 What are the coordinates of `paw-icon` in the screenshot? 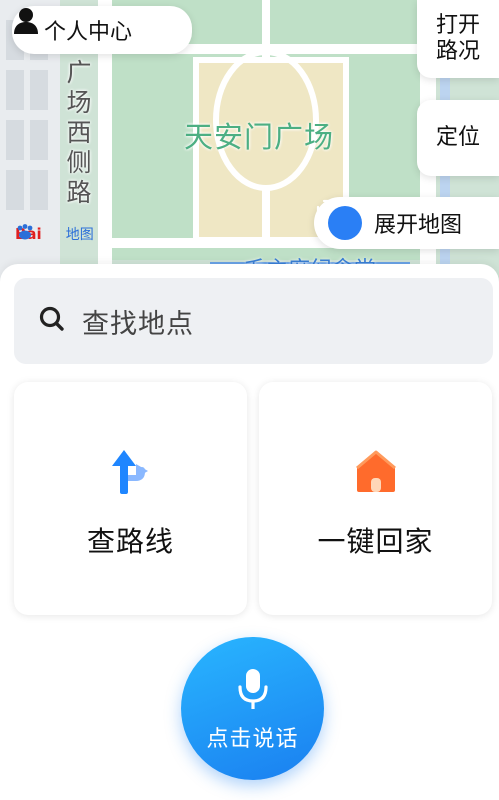 It's located at (41, 233).